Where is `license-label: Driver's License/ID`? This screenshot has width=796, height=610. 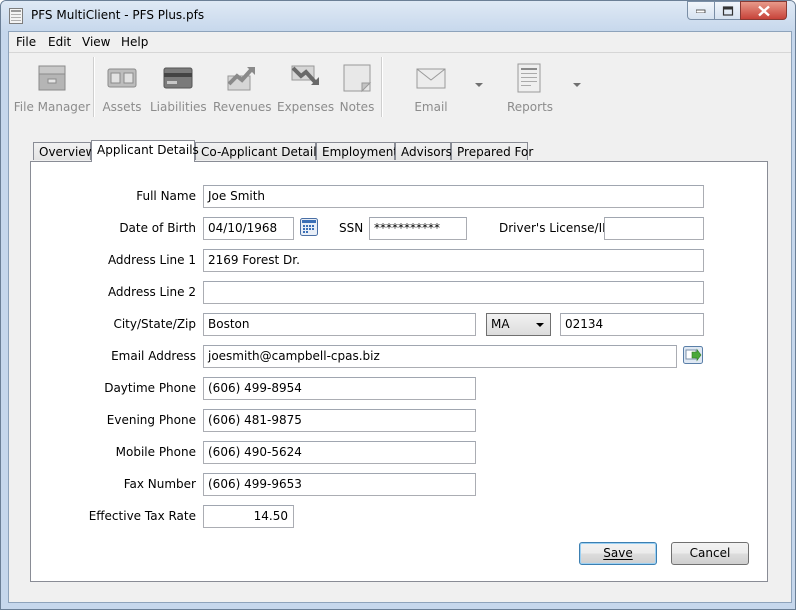
license-label: Driver's License/ID is located at coordinates (555, 228).